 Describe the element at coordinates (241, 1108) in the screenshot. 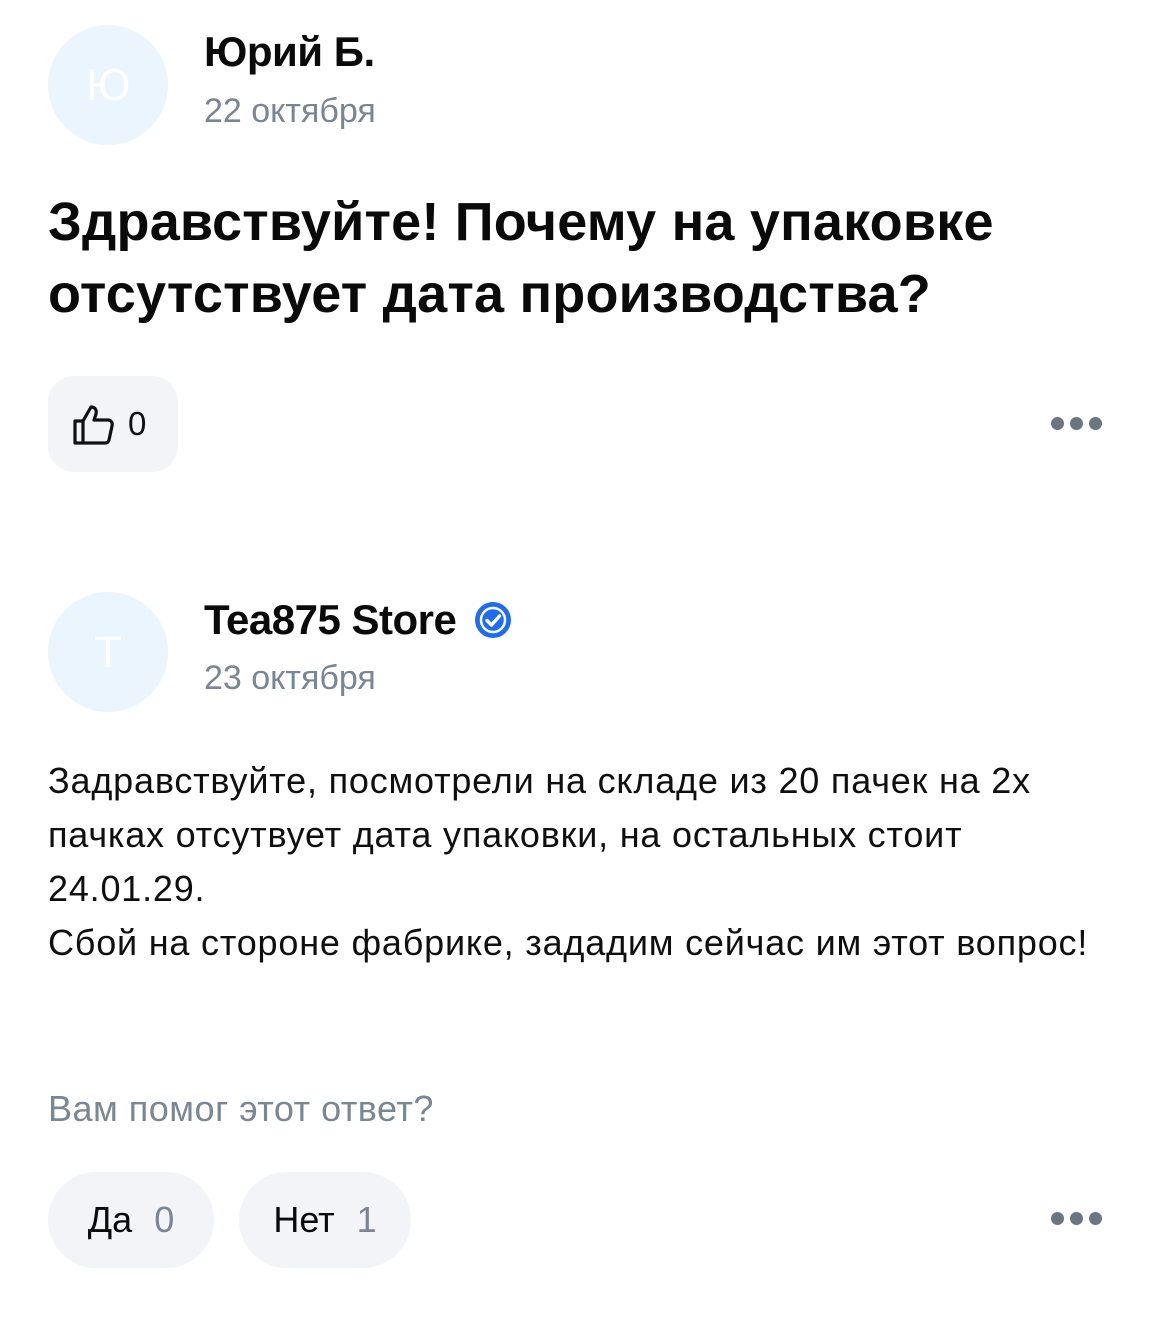

I see `helpful-question: Вам помог этот ответ?` at that location.